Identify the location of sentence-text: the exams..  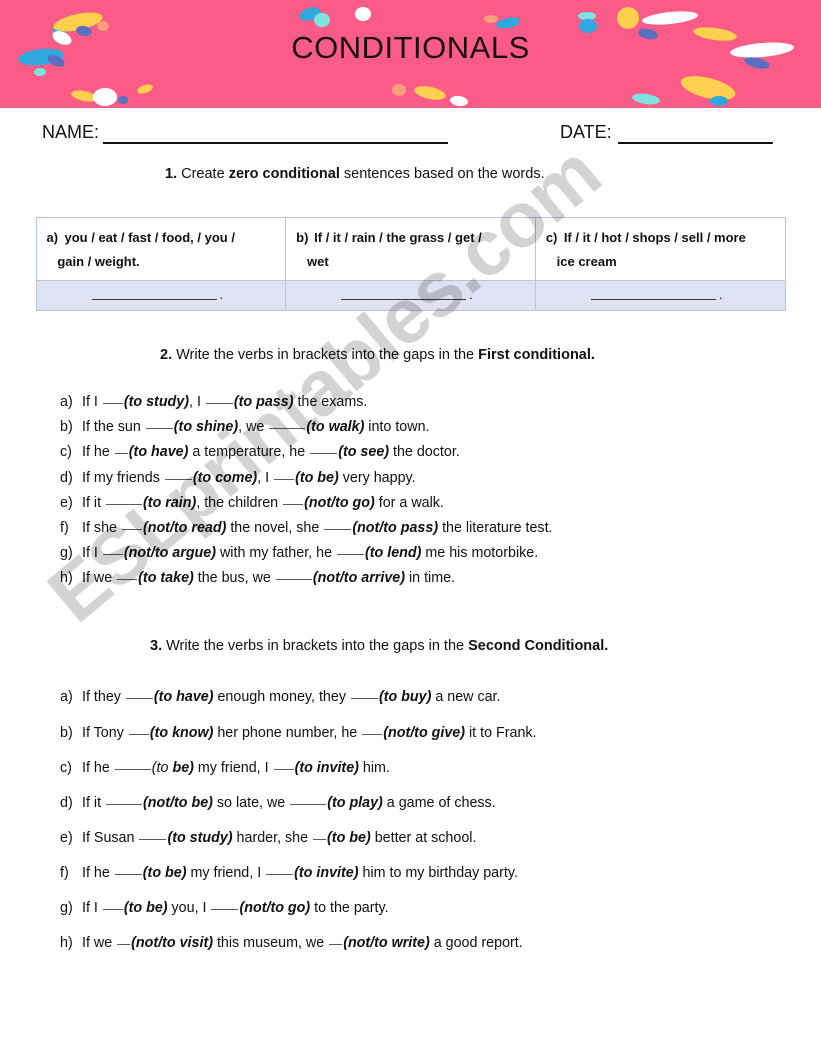
(330, 402).